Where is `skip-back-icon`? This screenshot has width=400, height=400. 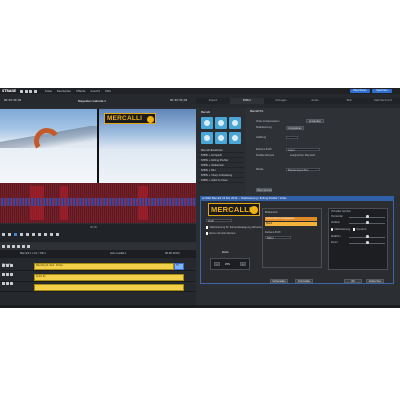 skip-back-icon is located at coordinates (3, 234).